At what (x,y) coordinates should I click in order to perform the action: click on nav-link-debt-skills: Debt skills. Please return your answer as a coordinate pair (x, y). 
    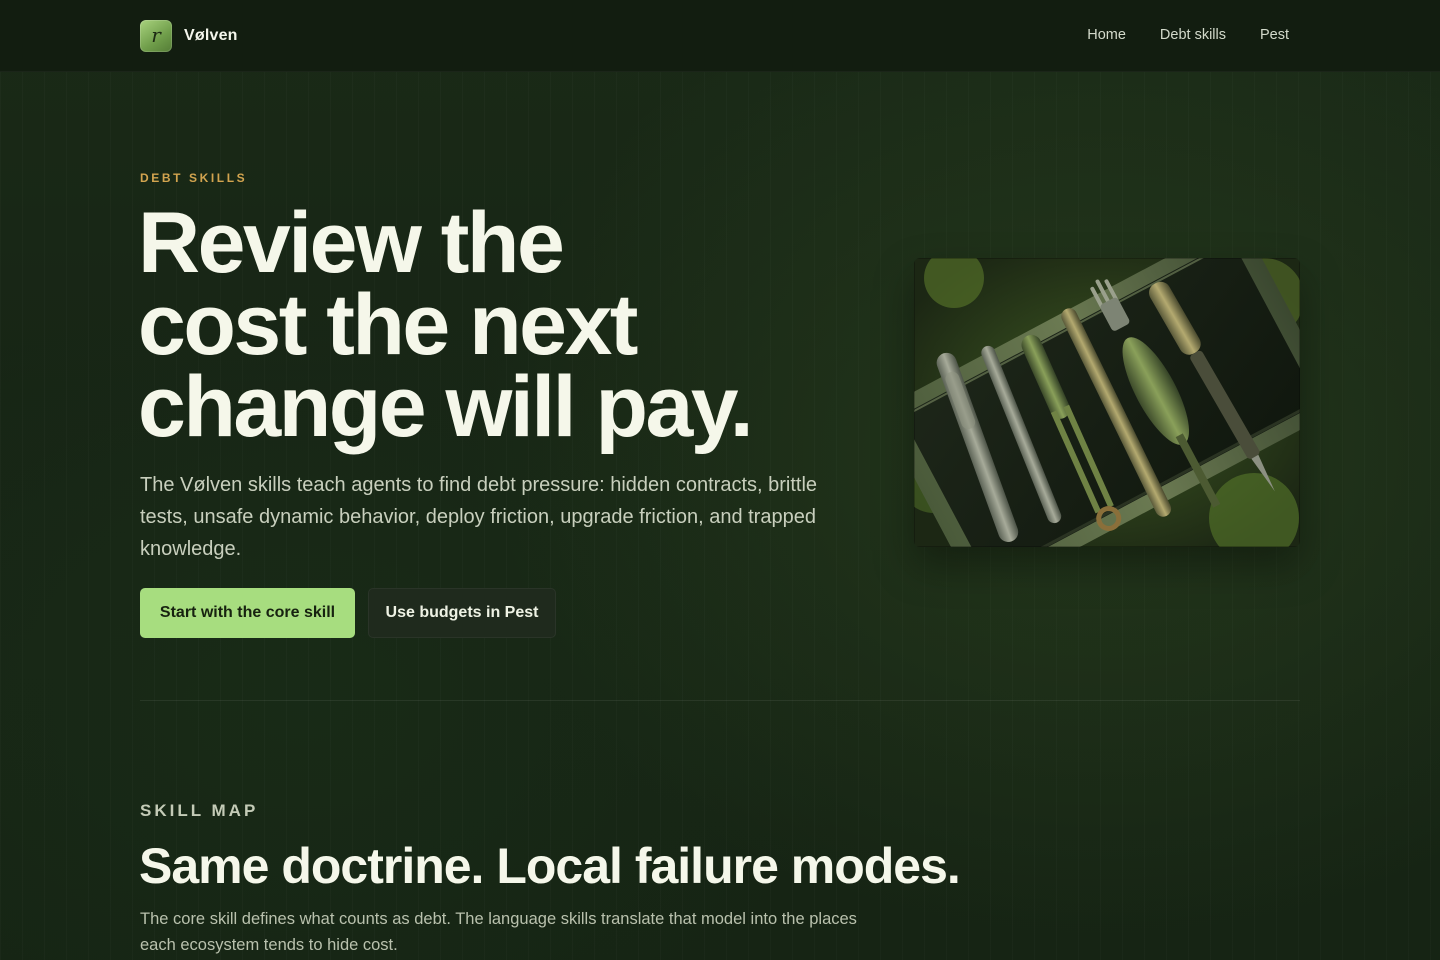
    Looking at the image, I should click on (1193, 35).